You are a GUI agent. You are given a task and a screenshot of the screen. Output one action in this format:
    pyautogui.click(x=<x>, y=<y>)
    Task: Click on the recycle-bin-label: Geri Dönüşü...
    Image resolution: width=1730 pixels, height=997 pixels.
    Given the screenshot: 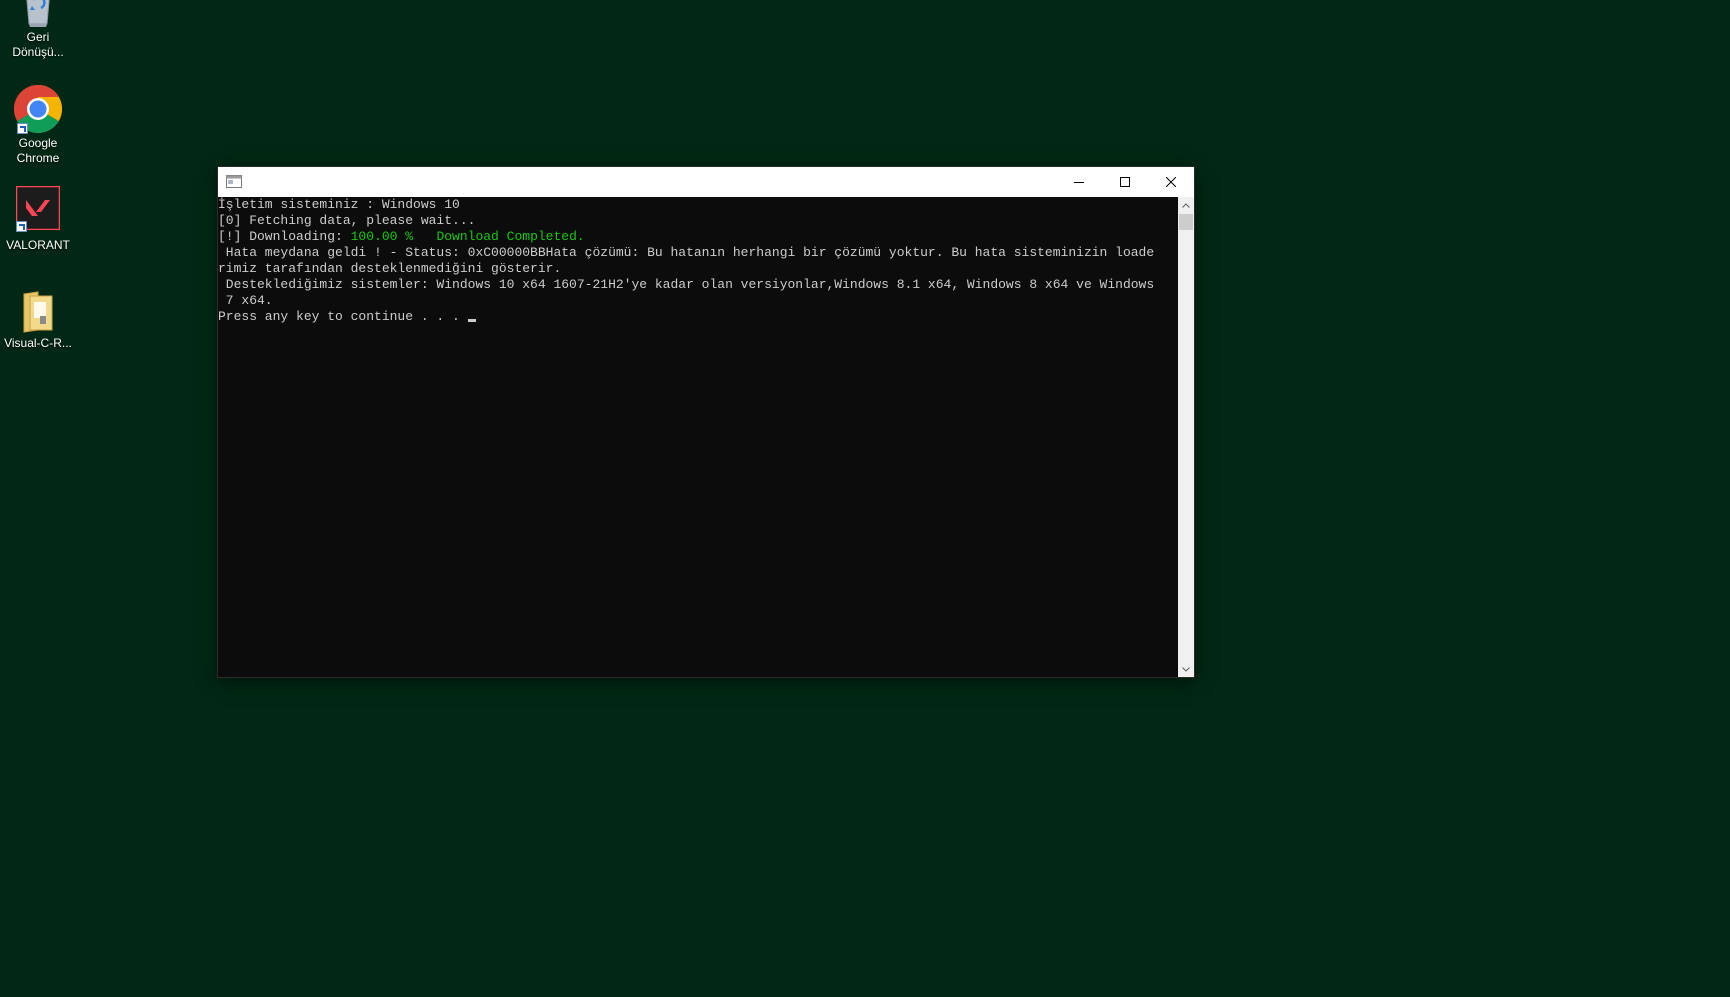 What is the action you would take?
    pyautogui.click(x=38, y=44)
    